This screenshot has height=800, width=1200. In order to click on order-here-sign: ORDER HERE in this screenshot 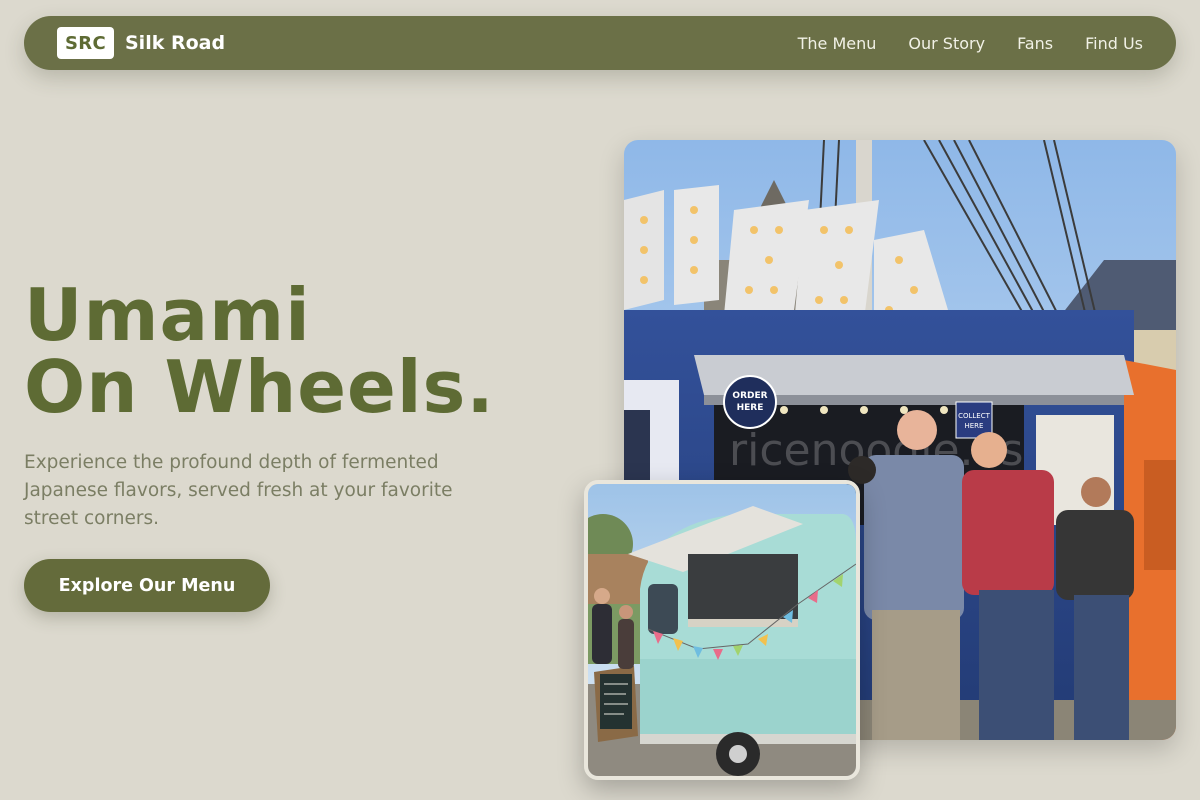, I will do `click(750, 402)`.